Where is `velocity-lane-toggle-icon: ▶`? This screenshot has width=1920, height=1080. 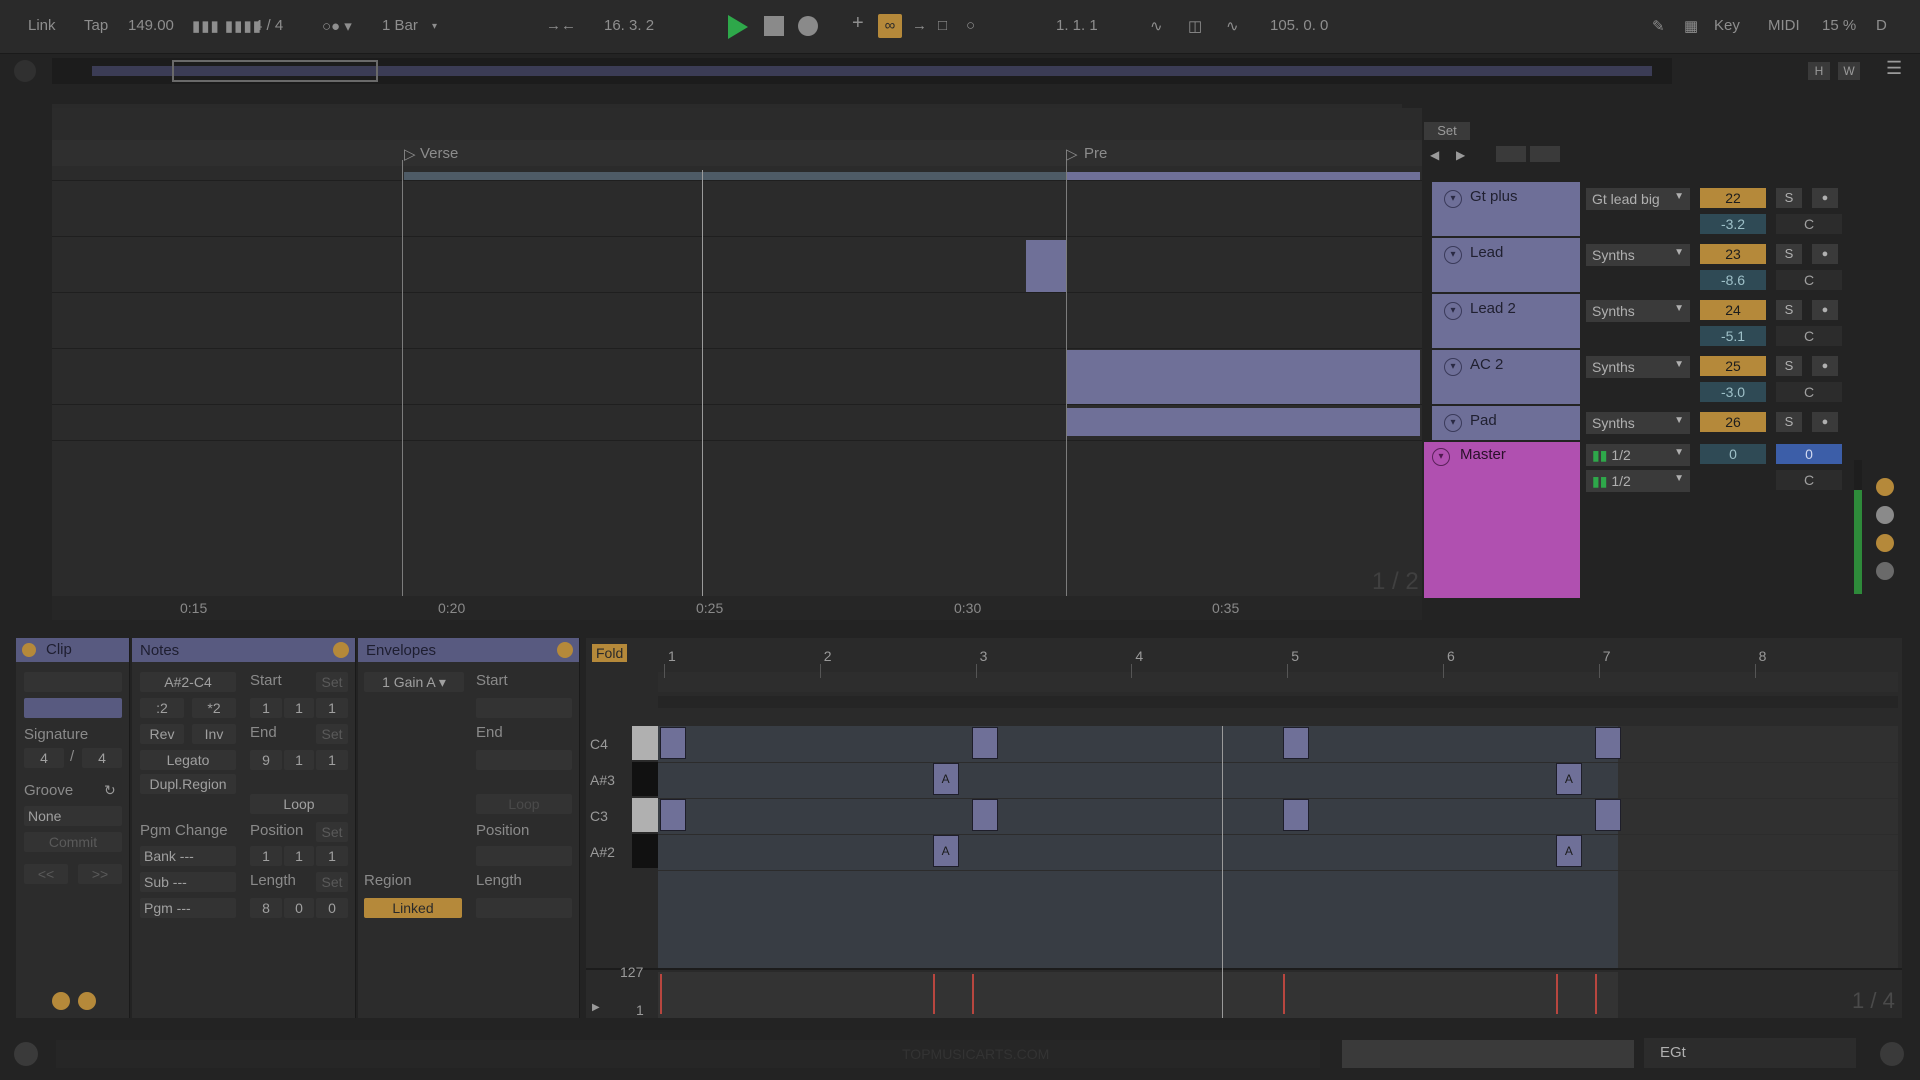
velocity-lane-toggle-icon: ▶ is located at coordinates (596, 1007).